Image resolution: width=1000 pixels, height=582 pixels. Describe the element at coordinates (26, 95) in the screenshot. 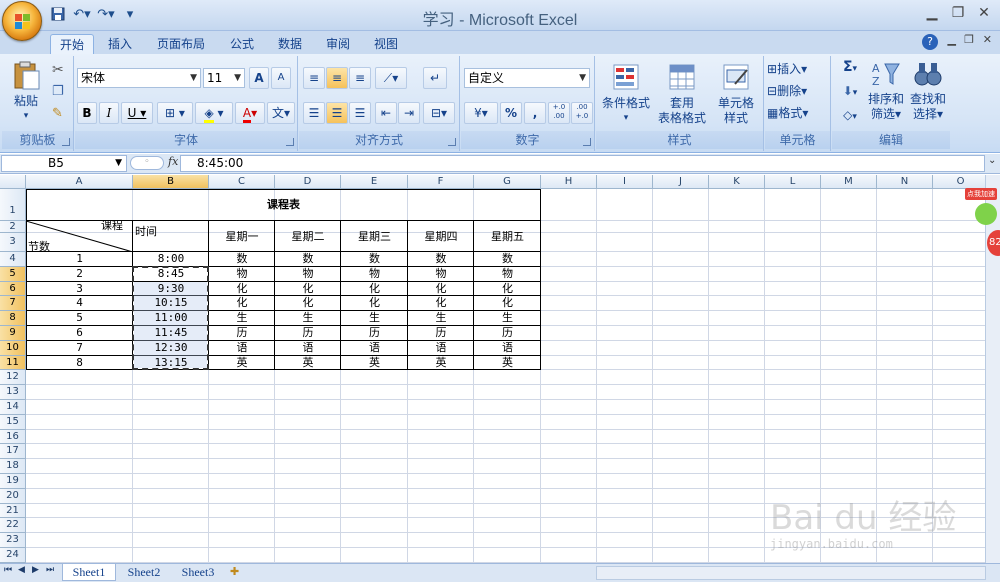

I see `paste-button: 粘贴 ▾` at that location.